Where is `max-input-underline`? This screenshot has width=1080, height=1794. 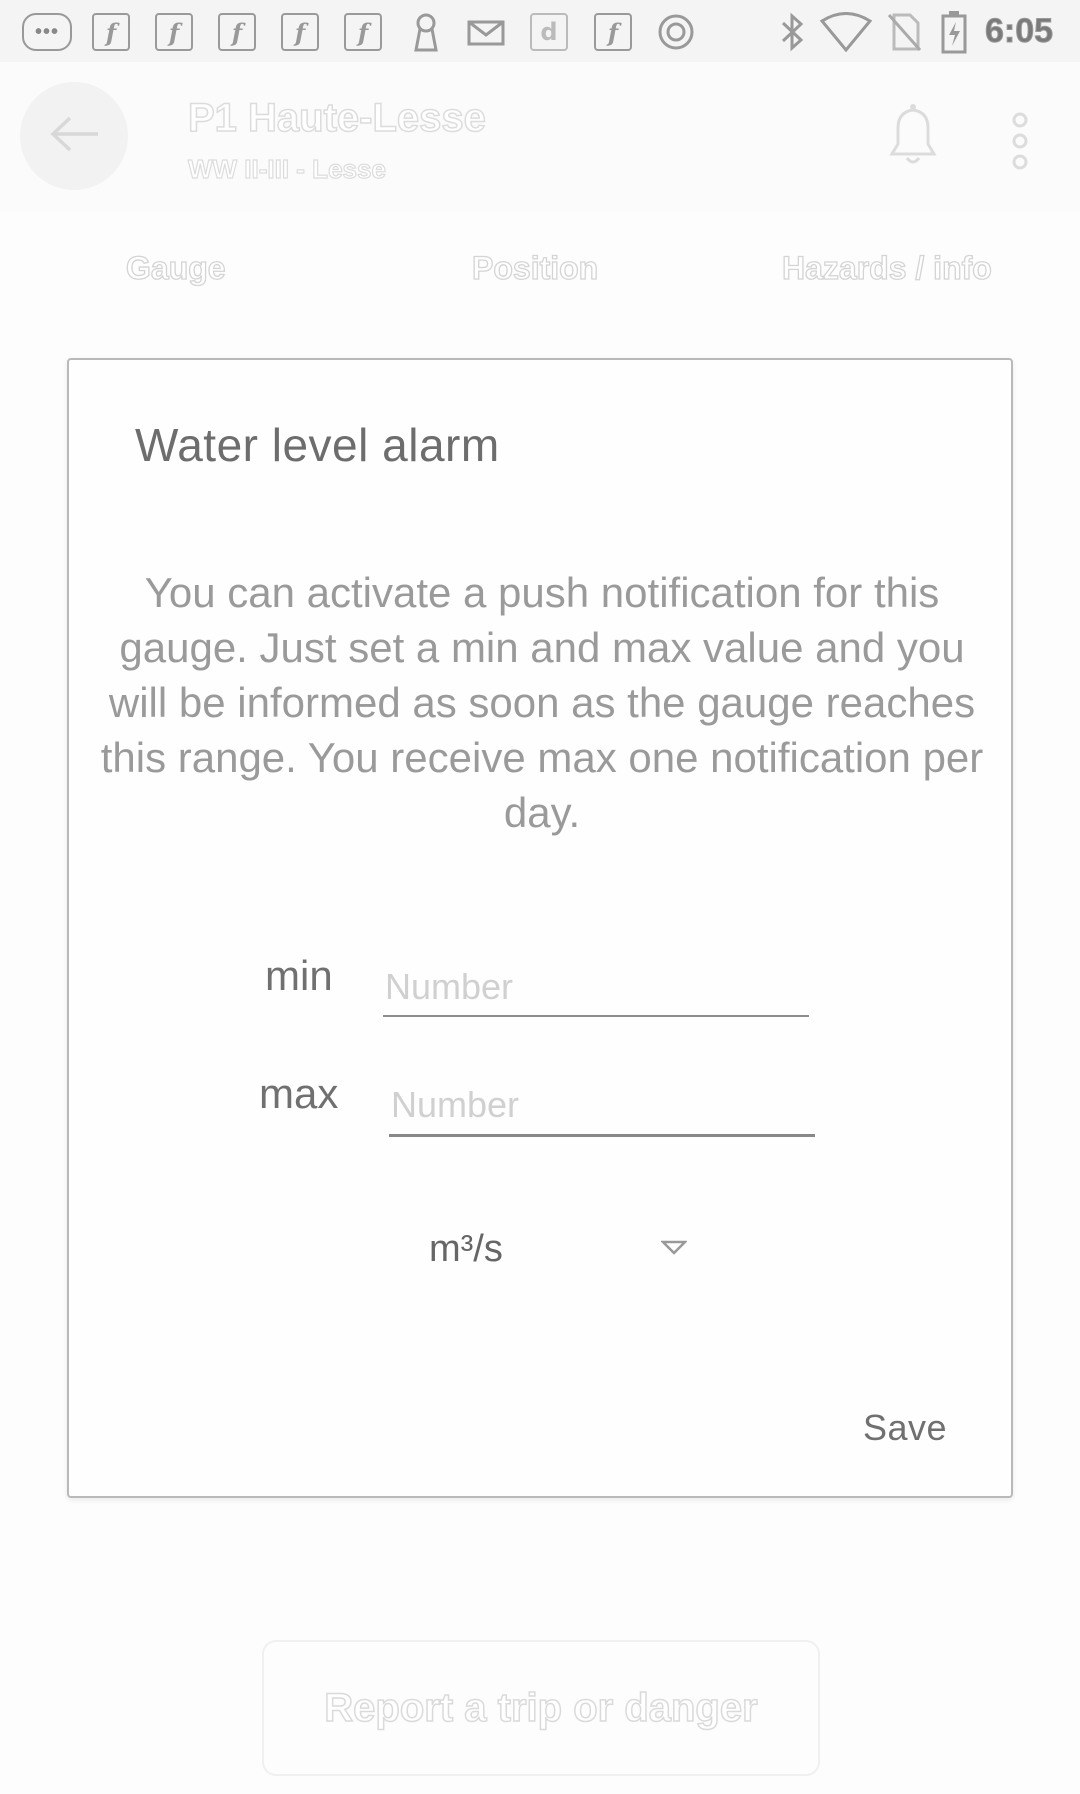
max-input-underline is located at coordinates (602, 1135).